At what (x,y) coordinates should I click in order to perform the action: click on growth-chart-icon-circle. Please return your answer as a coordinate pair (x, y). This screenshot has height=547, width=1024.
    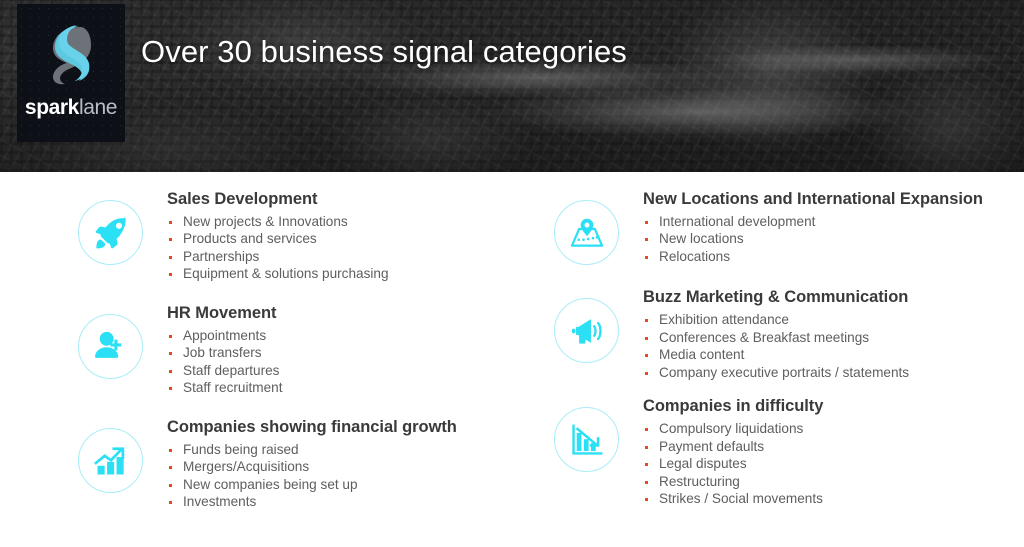
    Looking at the image, I should click on (110, 460).